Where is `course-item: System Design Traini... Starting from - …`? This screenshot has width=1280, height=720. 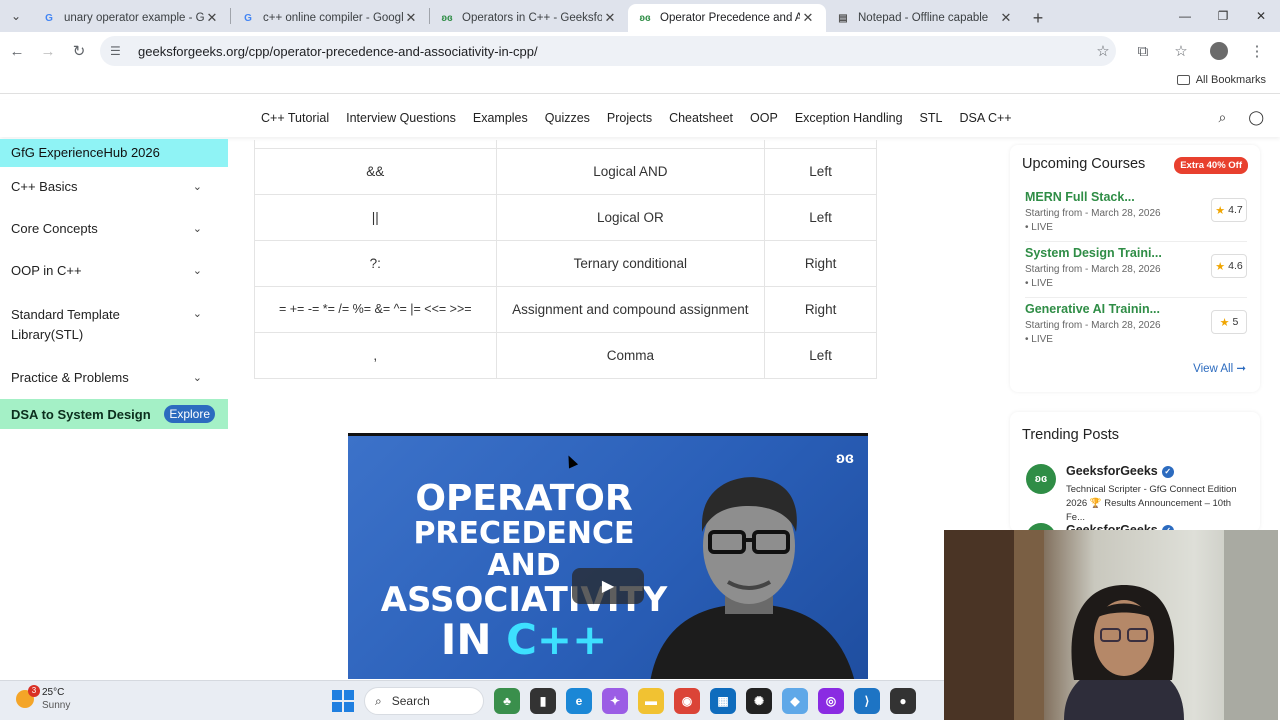
course-item: System Design Traini... Starting from - … is located at coordinates (1136, 267).